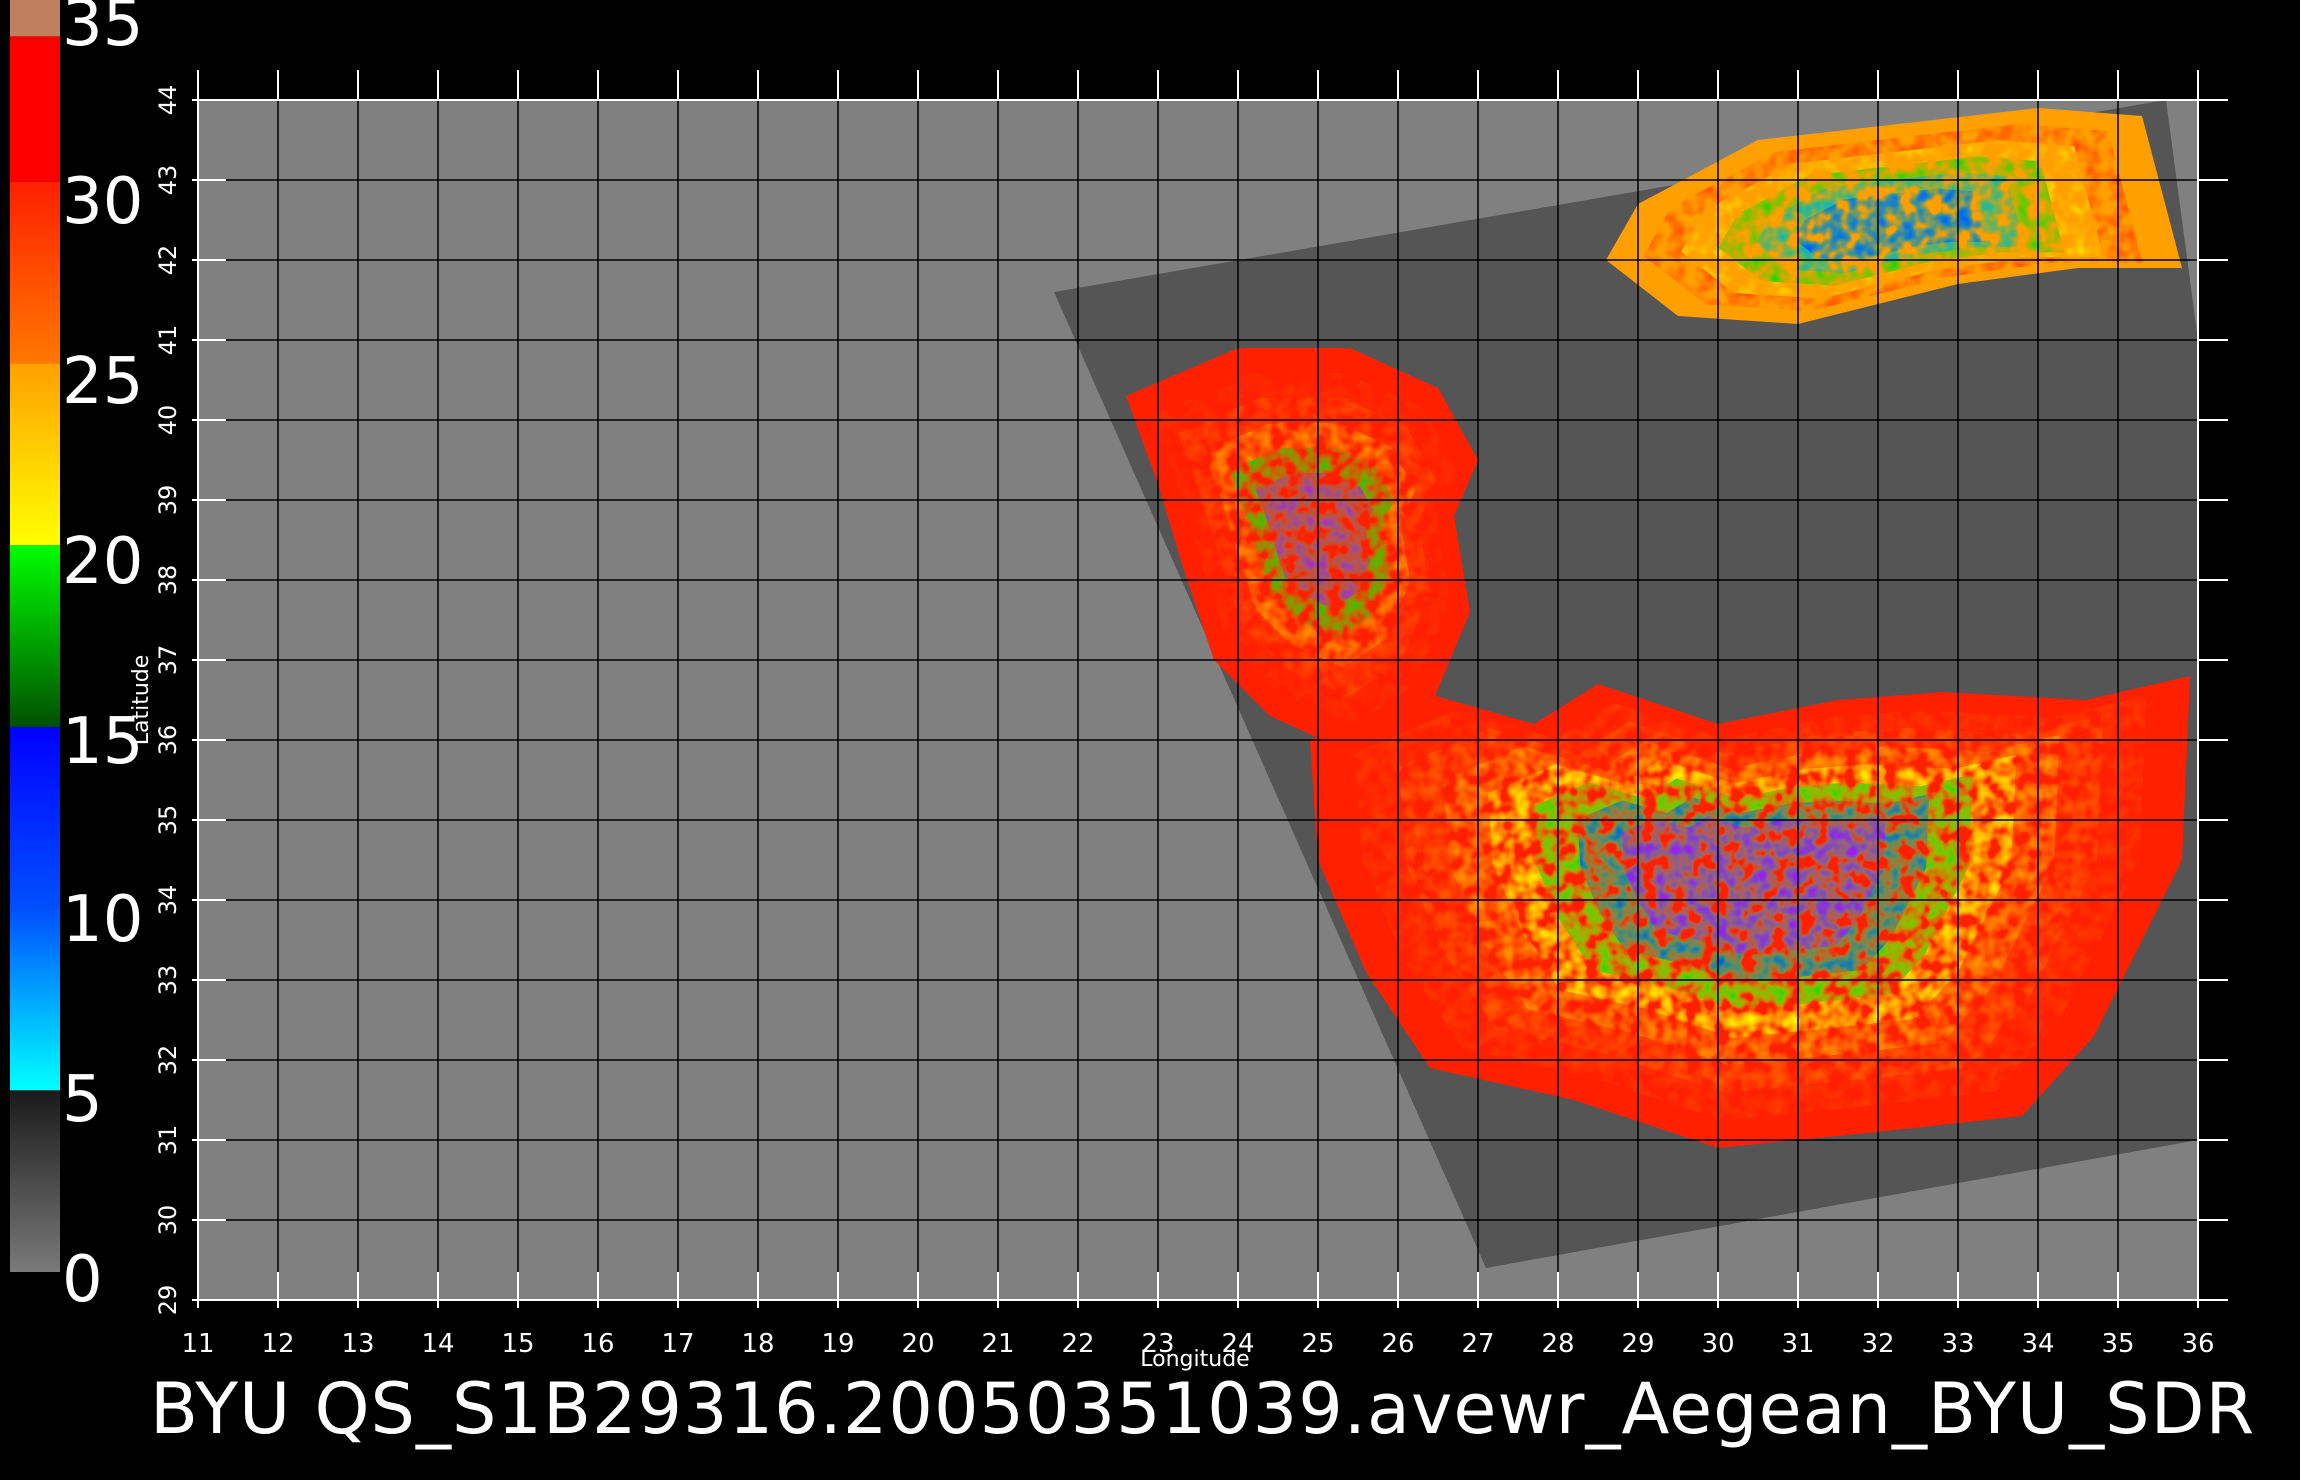 This screenshot has height=1480, width=2300. What do you see at coordinates (1877, 1344) in the screenshot?
I see `x-tick-label: 32` at bounding box center [1877, 1344].